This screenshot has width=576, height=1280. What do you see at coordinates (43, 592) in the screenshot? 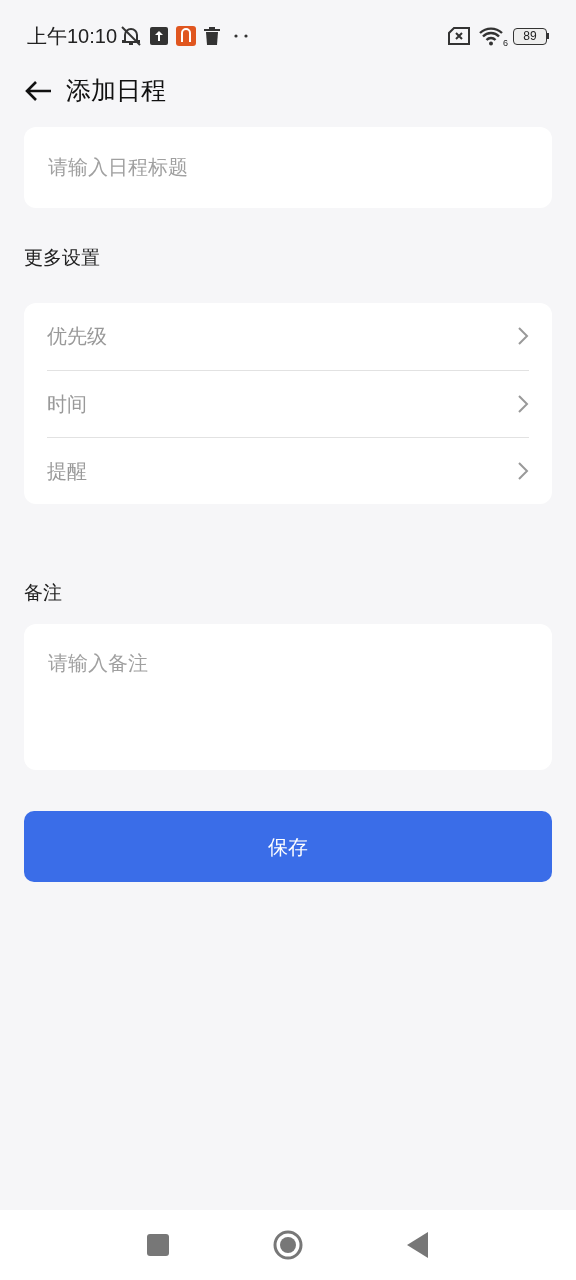
I see `section-heading: 备注` at bounding box center [43, 592].